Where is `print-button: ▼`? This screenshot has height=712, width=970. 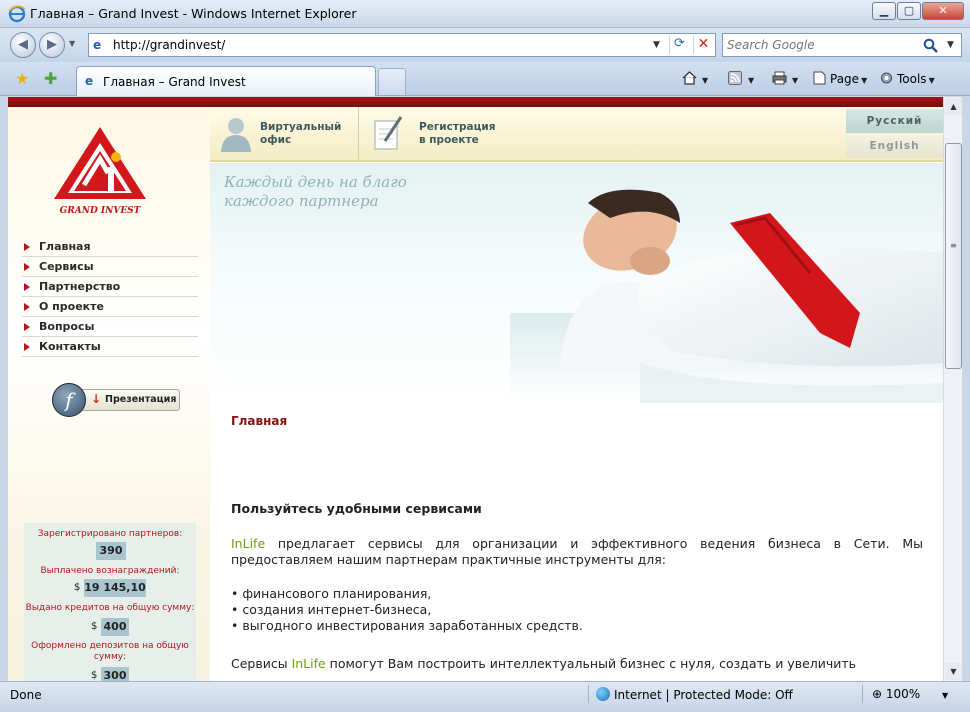 print-button: ▼ is located at coordinates (785, 78).